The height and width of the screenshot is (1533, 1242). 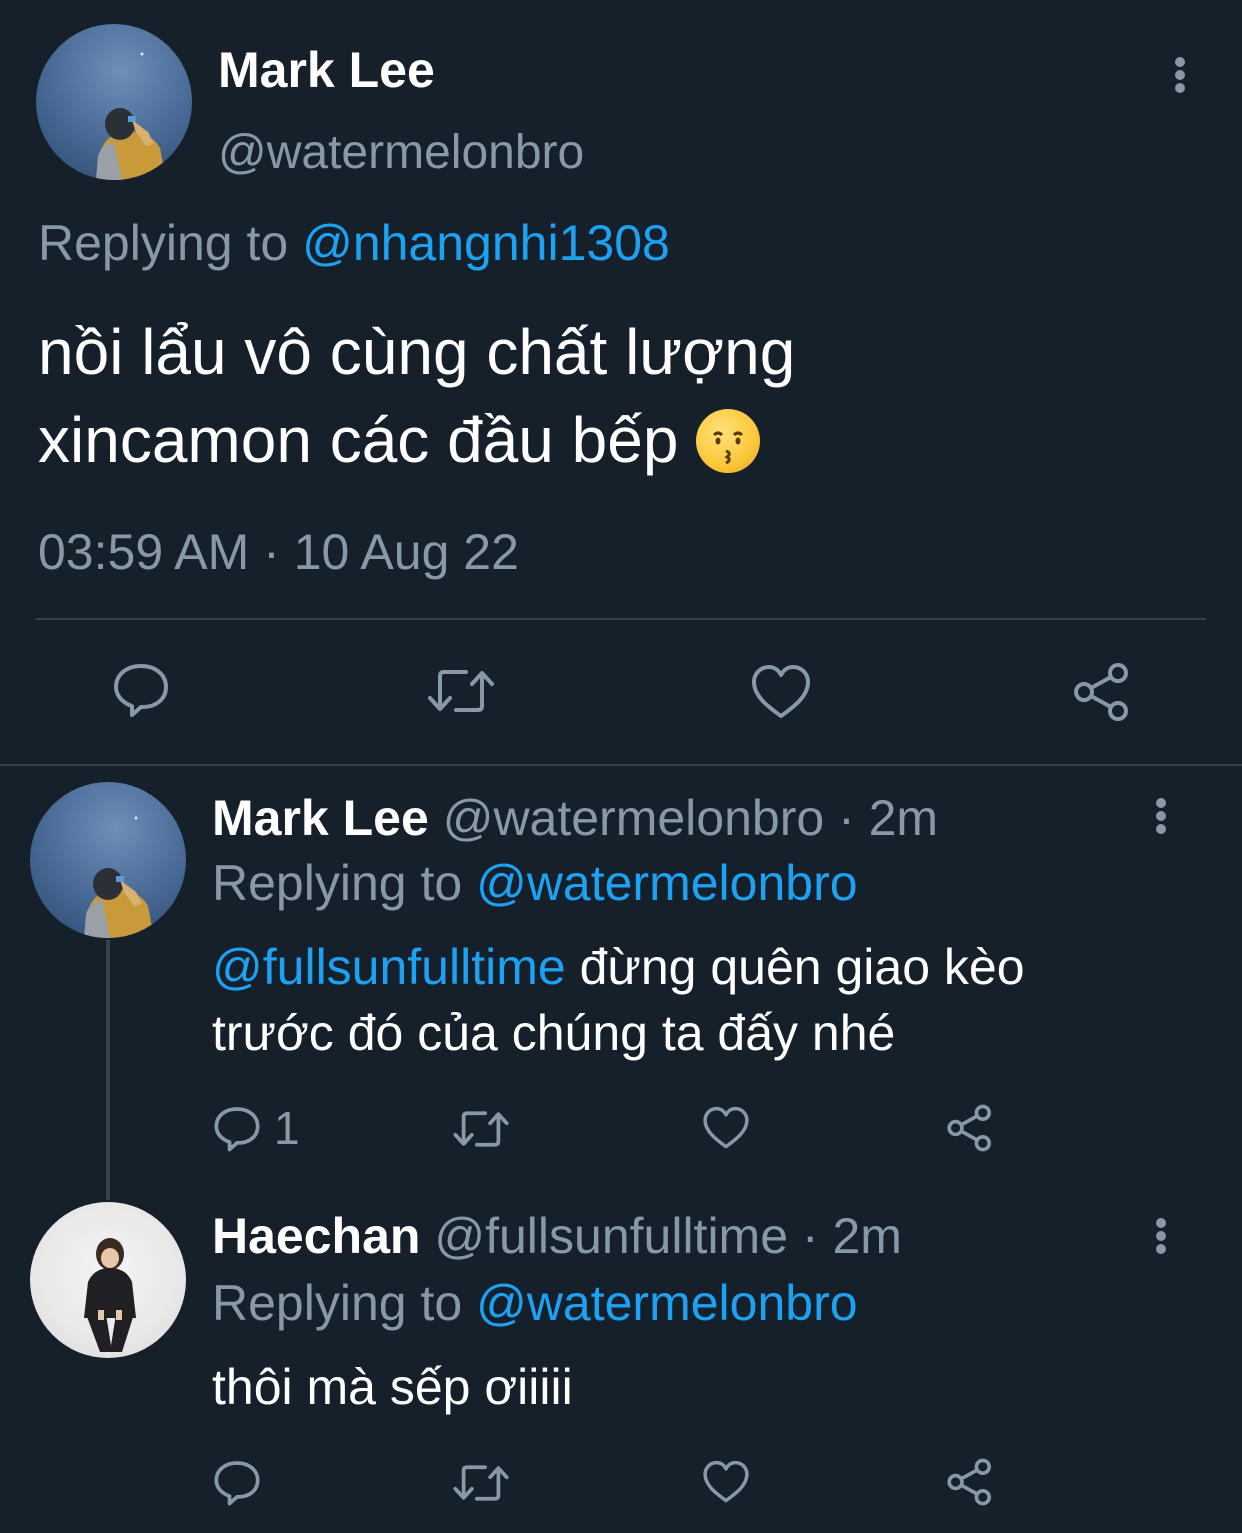 I want to click on divider, so click(x=621, y=619).